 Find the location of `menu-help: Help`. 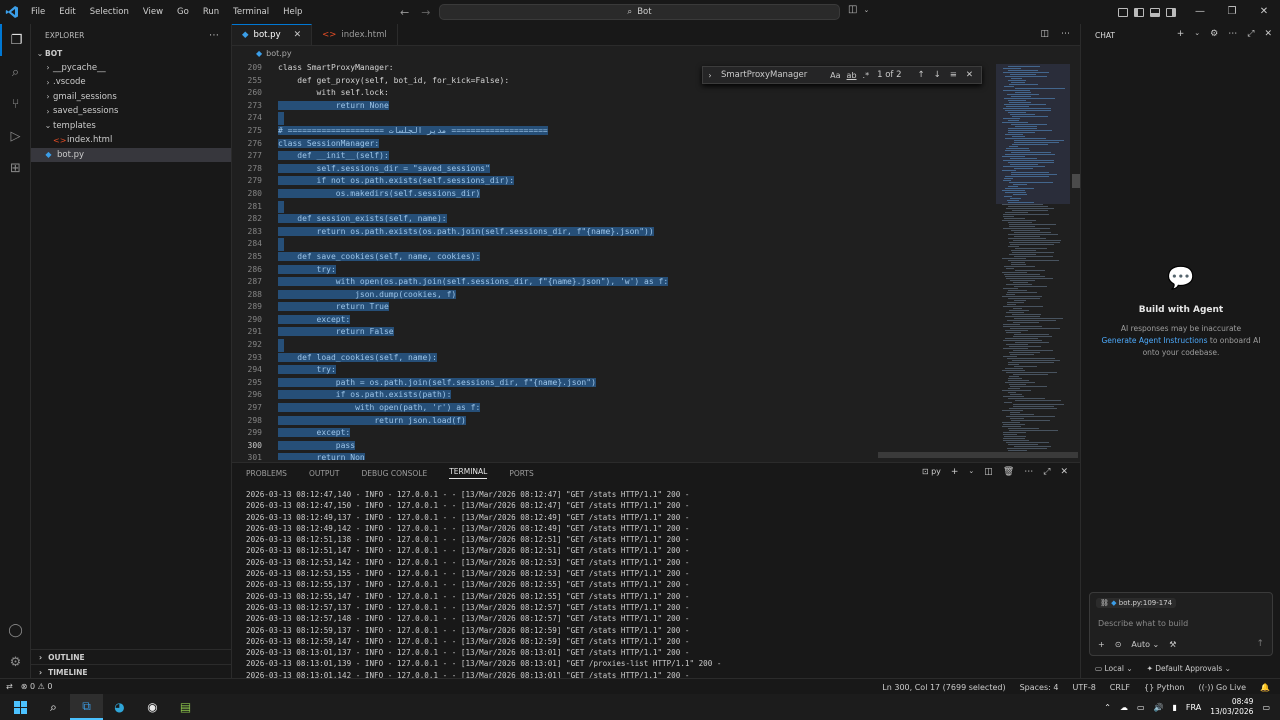

menu-help: Help is located at coordinates (292, 12).